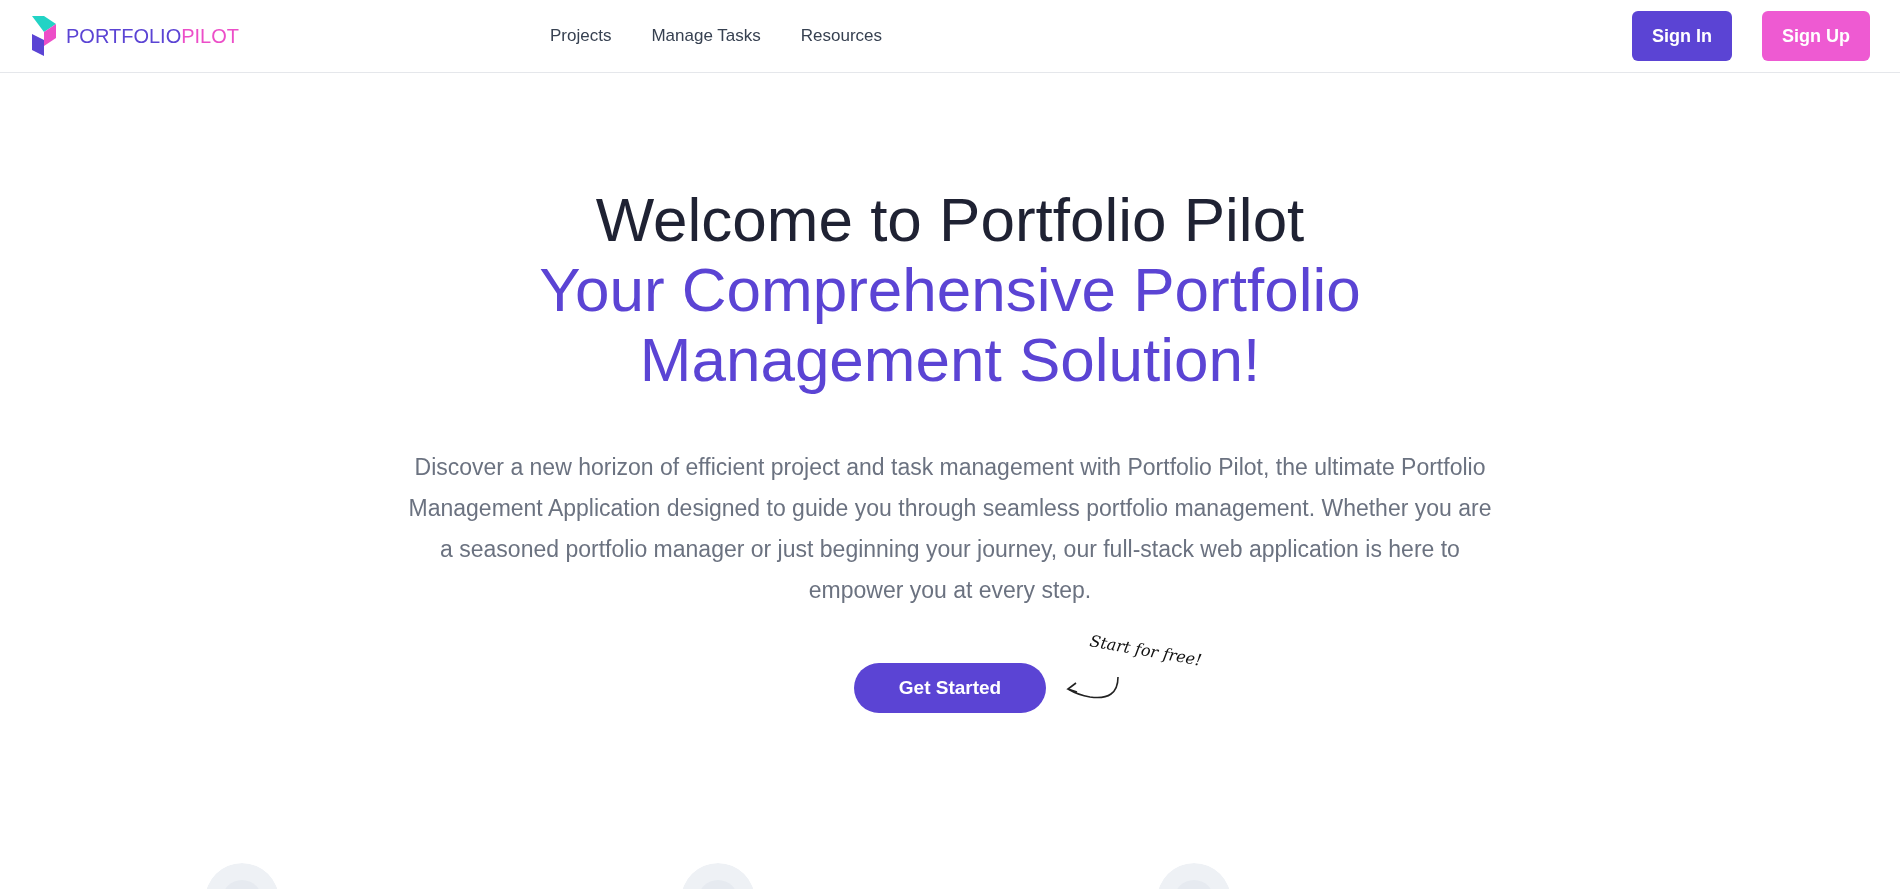  Describe the element at coordinates (841, 36) in the screenshot. I see `nav-link: Resources` at that location.